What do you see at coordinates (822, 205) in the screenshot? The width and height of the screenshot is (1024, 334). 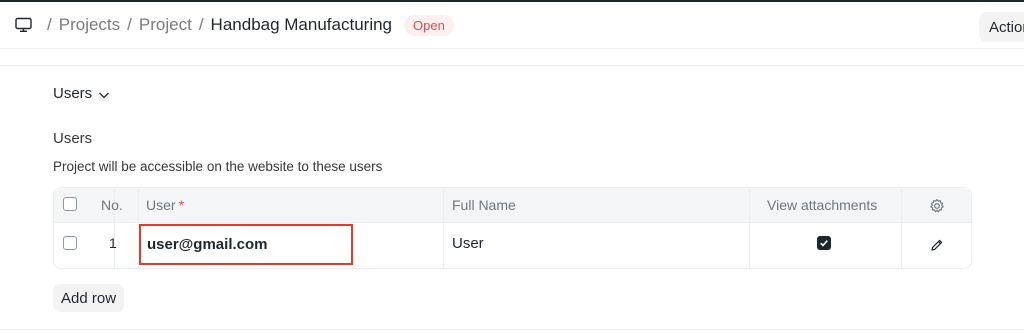 I see `header-view-attachments: View attachments` at bounding box center [822, 205].